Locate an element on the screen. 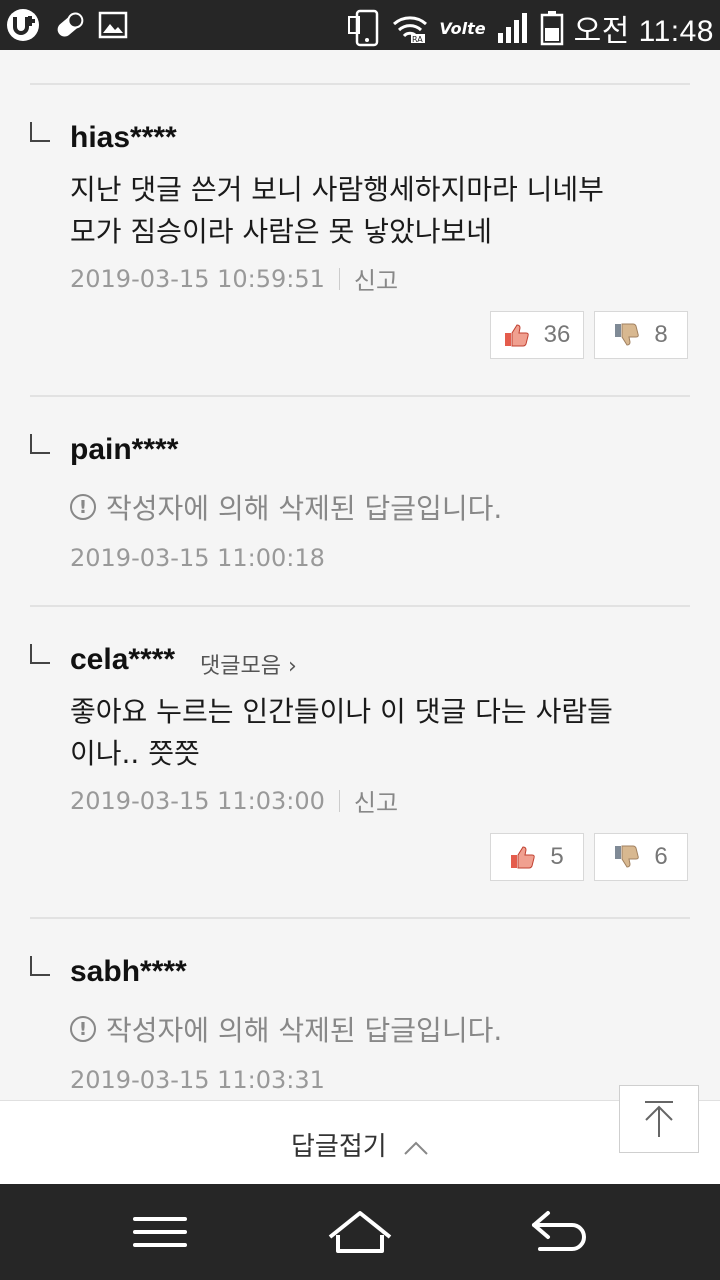 This screenshot has width=720, height=1280. reply-meta: 2019-03-15 10:59:51 신고 is located at coordinates (234, 278).